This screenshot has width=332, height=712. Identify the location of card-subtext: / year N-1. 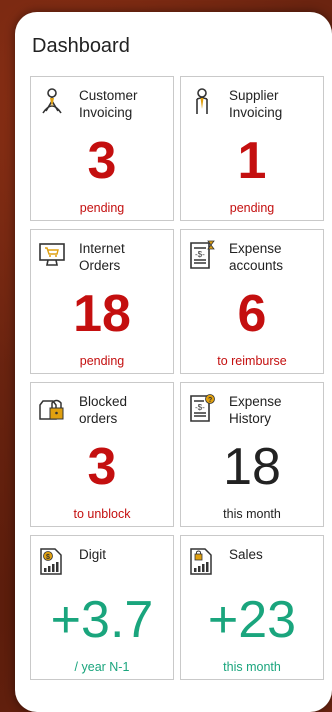
(102, 667).